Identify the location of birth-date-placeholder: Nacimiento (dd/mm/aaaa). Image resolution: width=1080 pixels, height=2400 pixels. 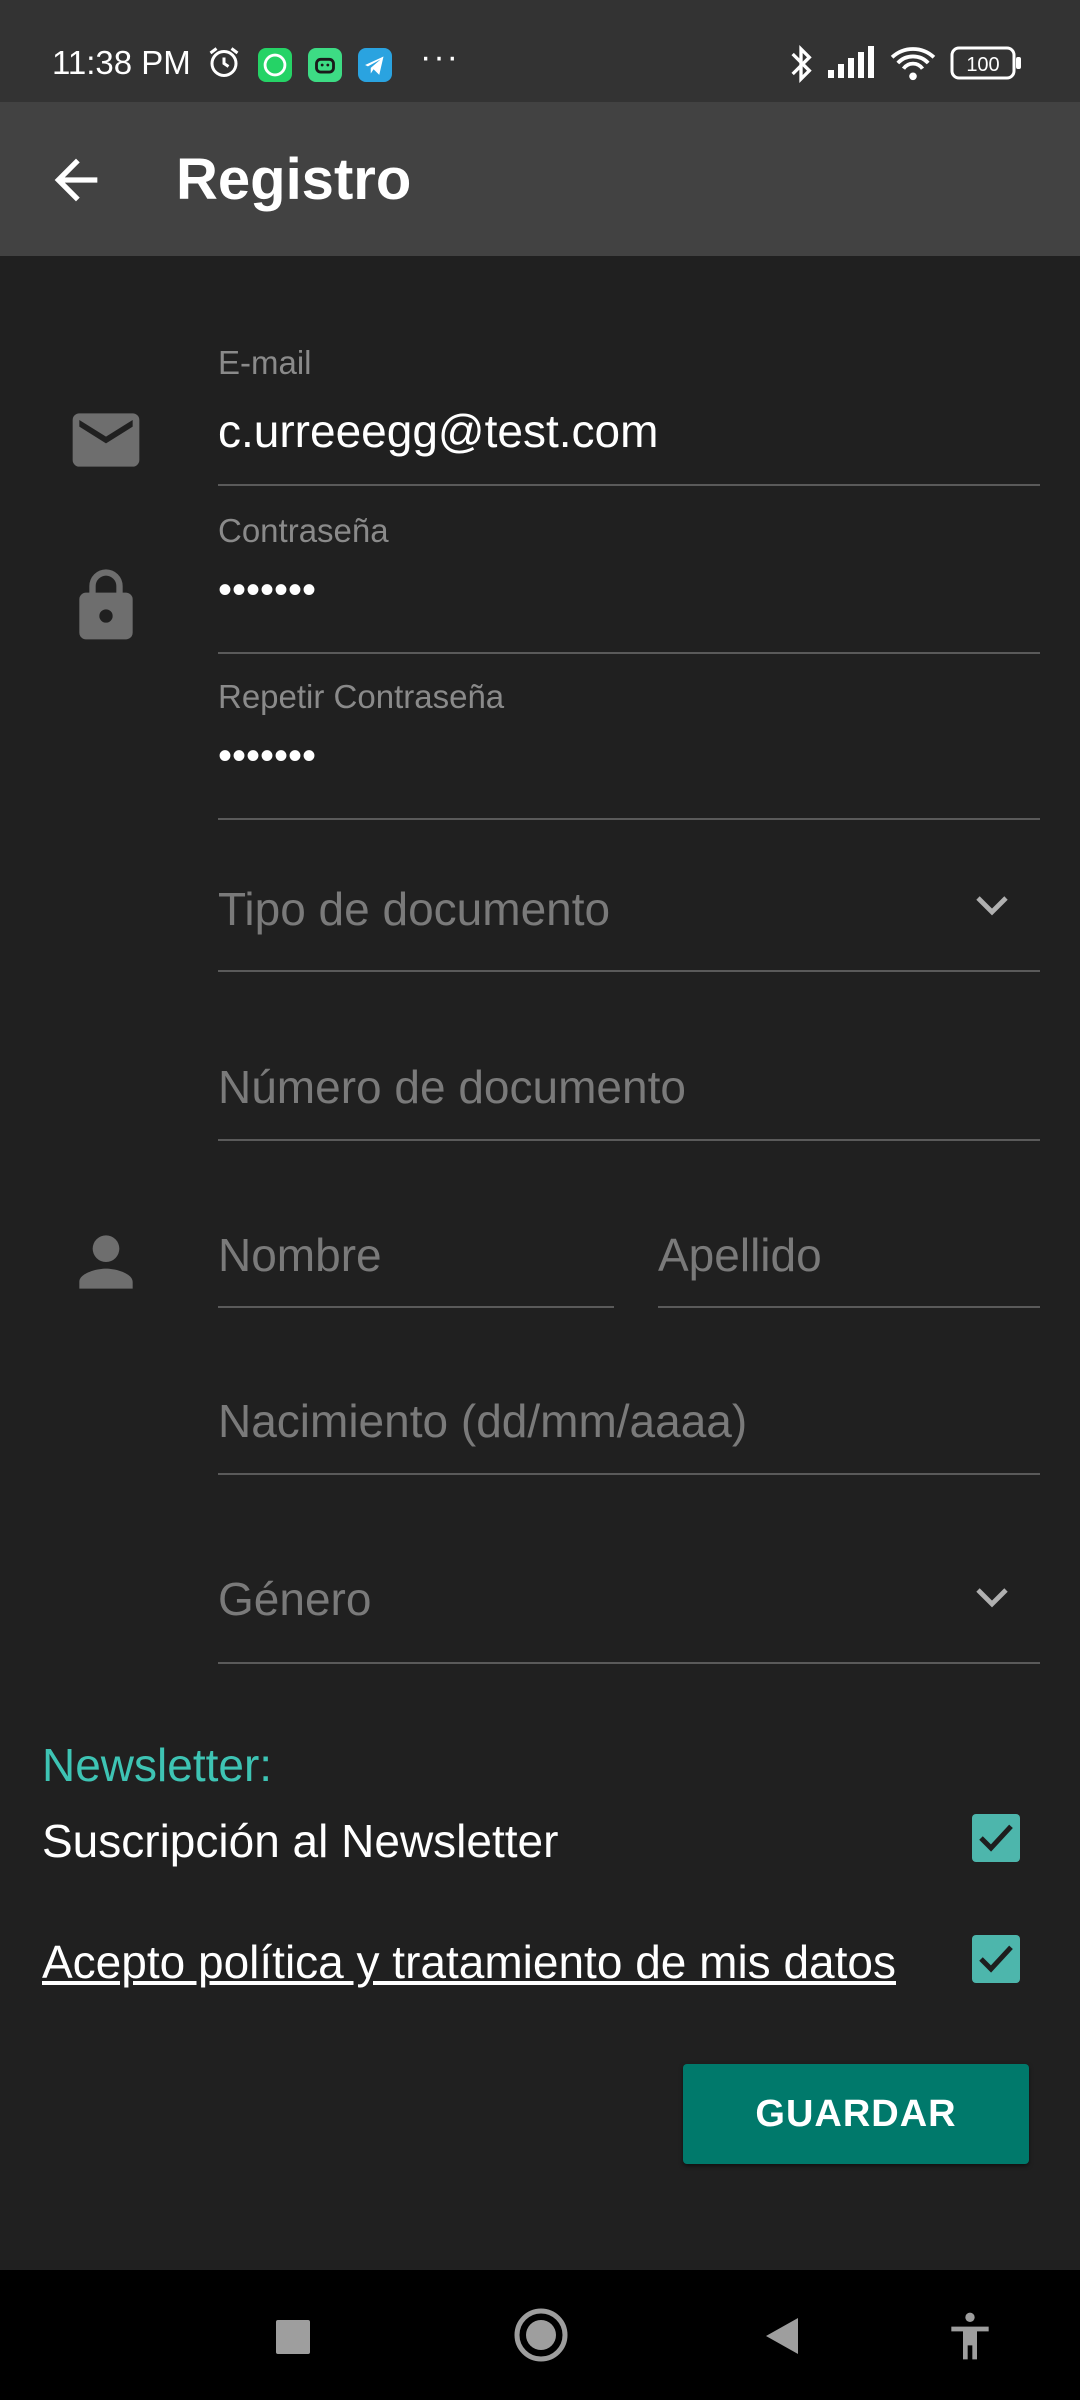
(483, 1421).